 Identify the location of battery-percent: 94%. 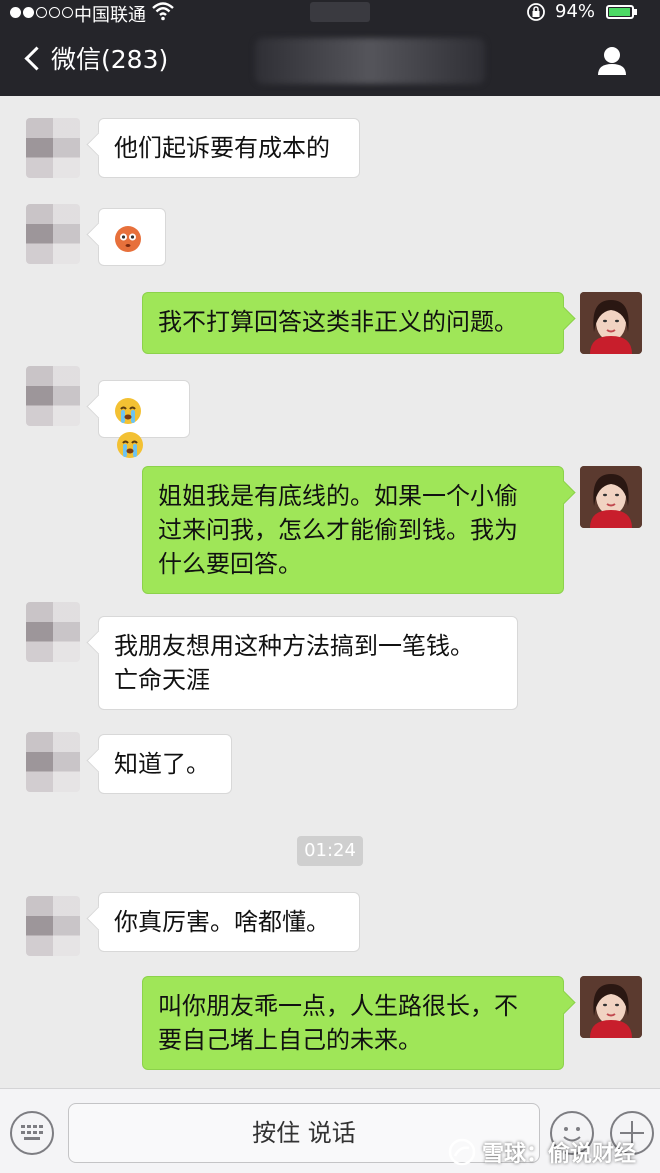
(575, 11).